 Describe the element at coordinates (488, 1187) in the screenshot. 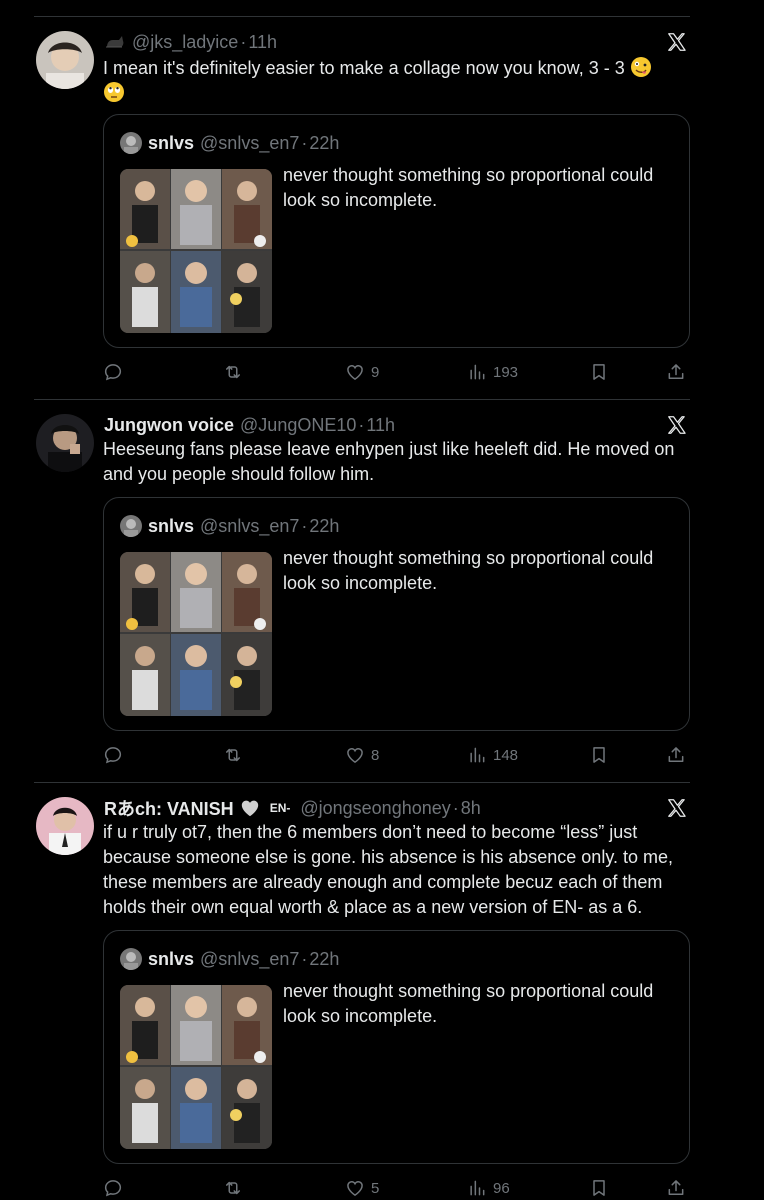

I see `views-button: 96` at that location.